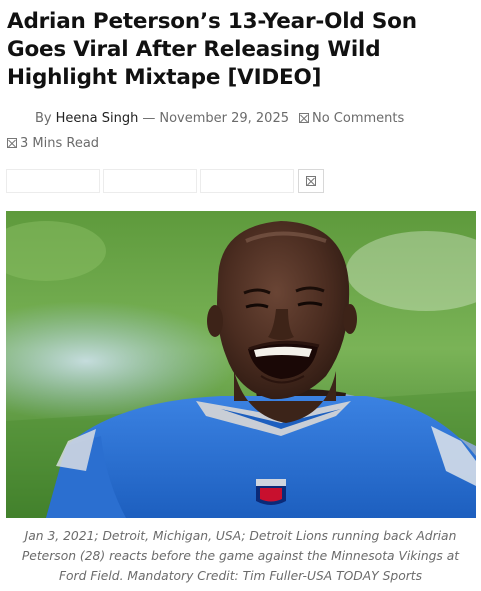 This screenshot has width=481, height=591. I want to click on share-icon, so click(311, 181).